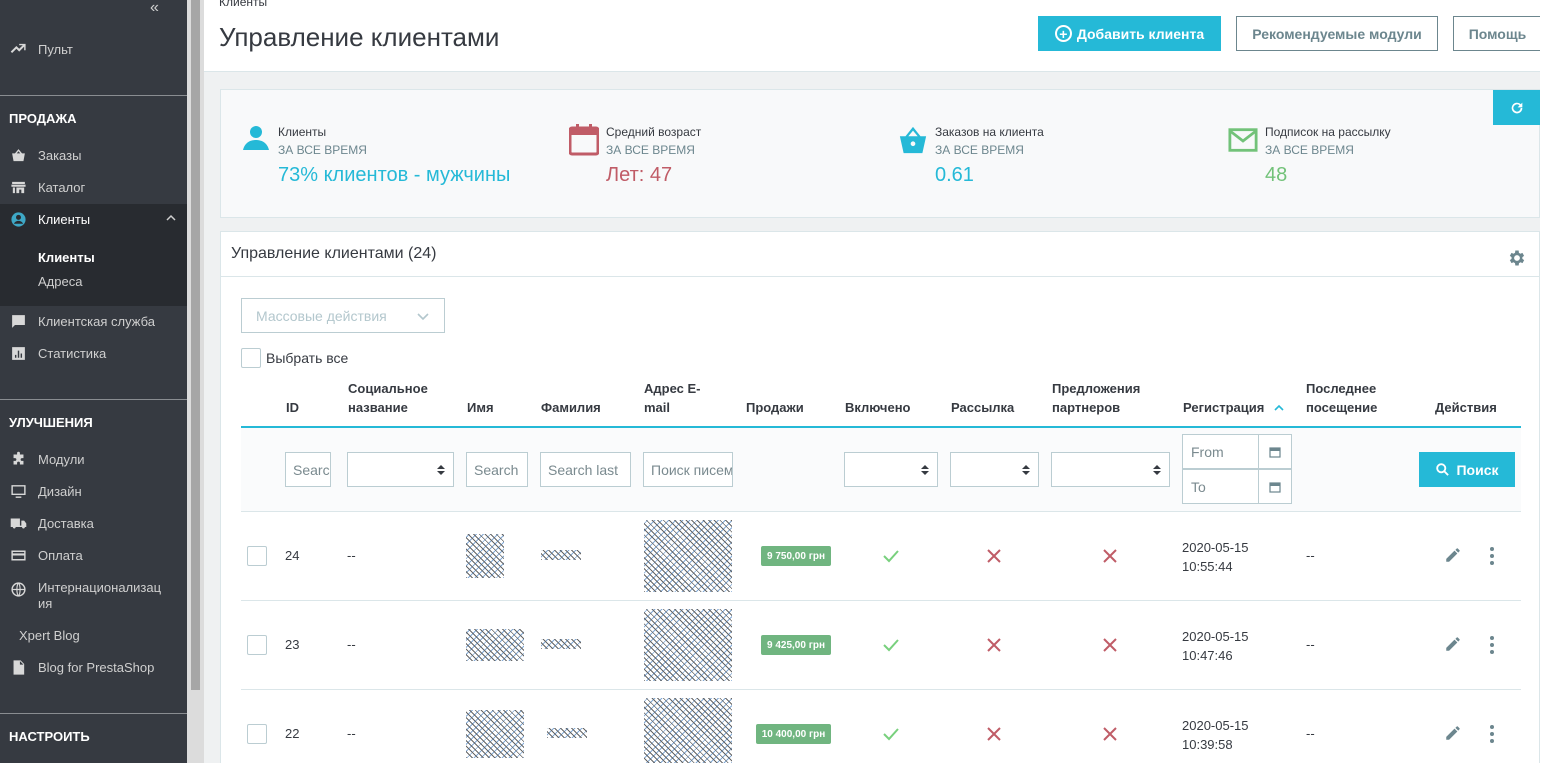 This screenshot has height=763, width=1547. What do you see at coordinates (93, 635) in the screenshot?
I see `sidebar-item-xpert-blog: Xpert Blog` at bounding box center [93, 635].